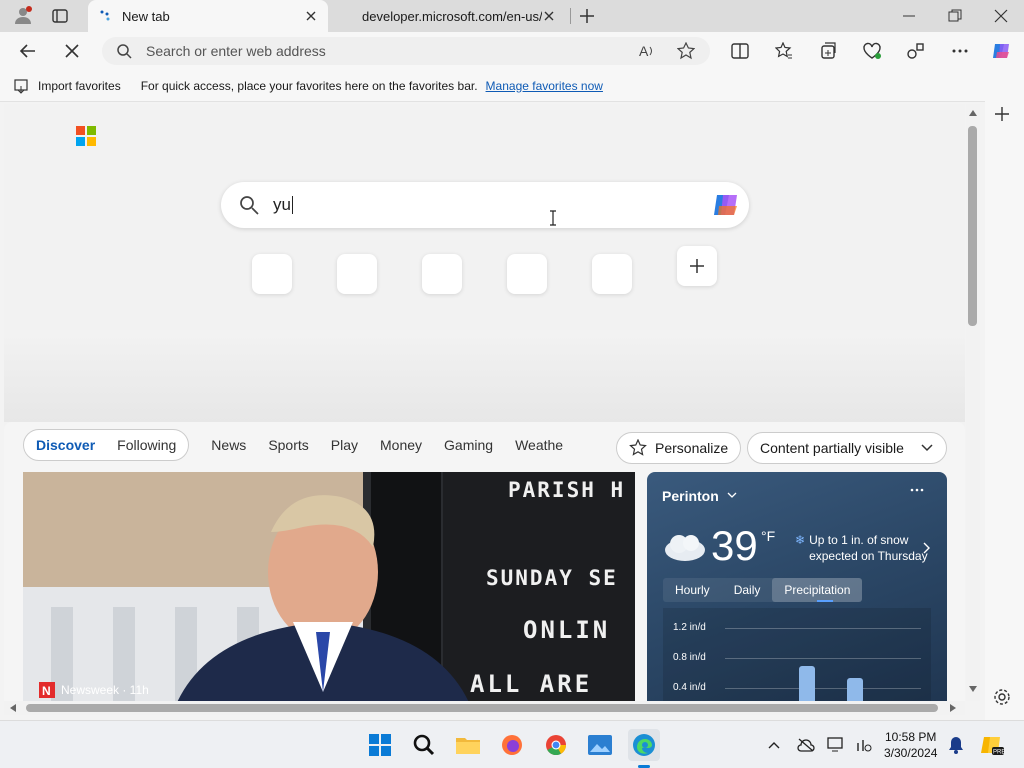 This screenshot has height=768, width=1024. What do you see at coordinates (784, 51) in the screenshot?
I see `favorites-icon` at bounding box center [784, 51].